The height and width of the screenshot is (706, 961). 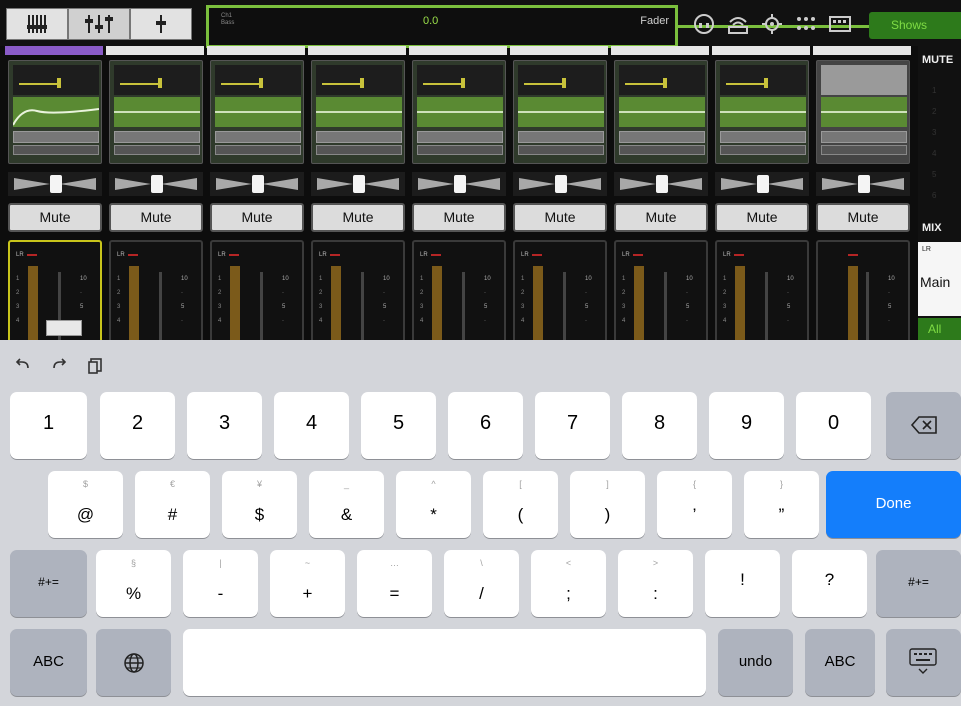 What do you see at coordinates (99, 24) in the screenshot?
I see `channel-view-button` at bounding box center [99, 24].